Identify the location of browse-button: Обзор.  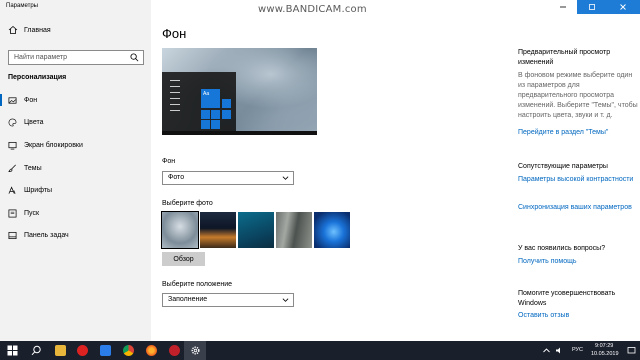
(183, 259).